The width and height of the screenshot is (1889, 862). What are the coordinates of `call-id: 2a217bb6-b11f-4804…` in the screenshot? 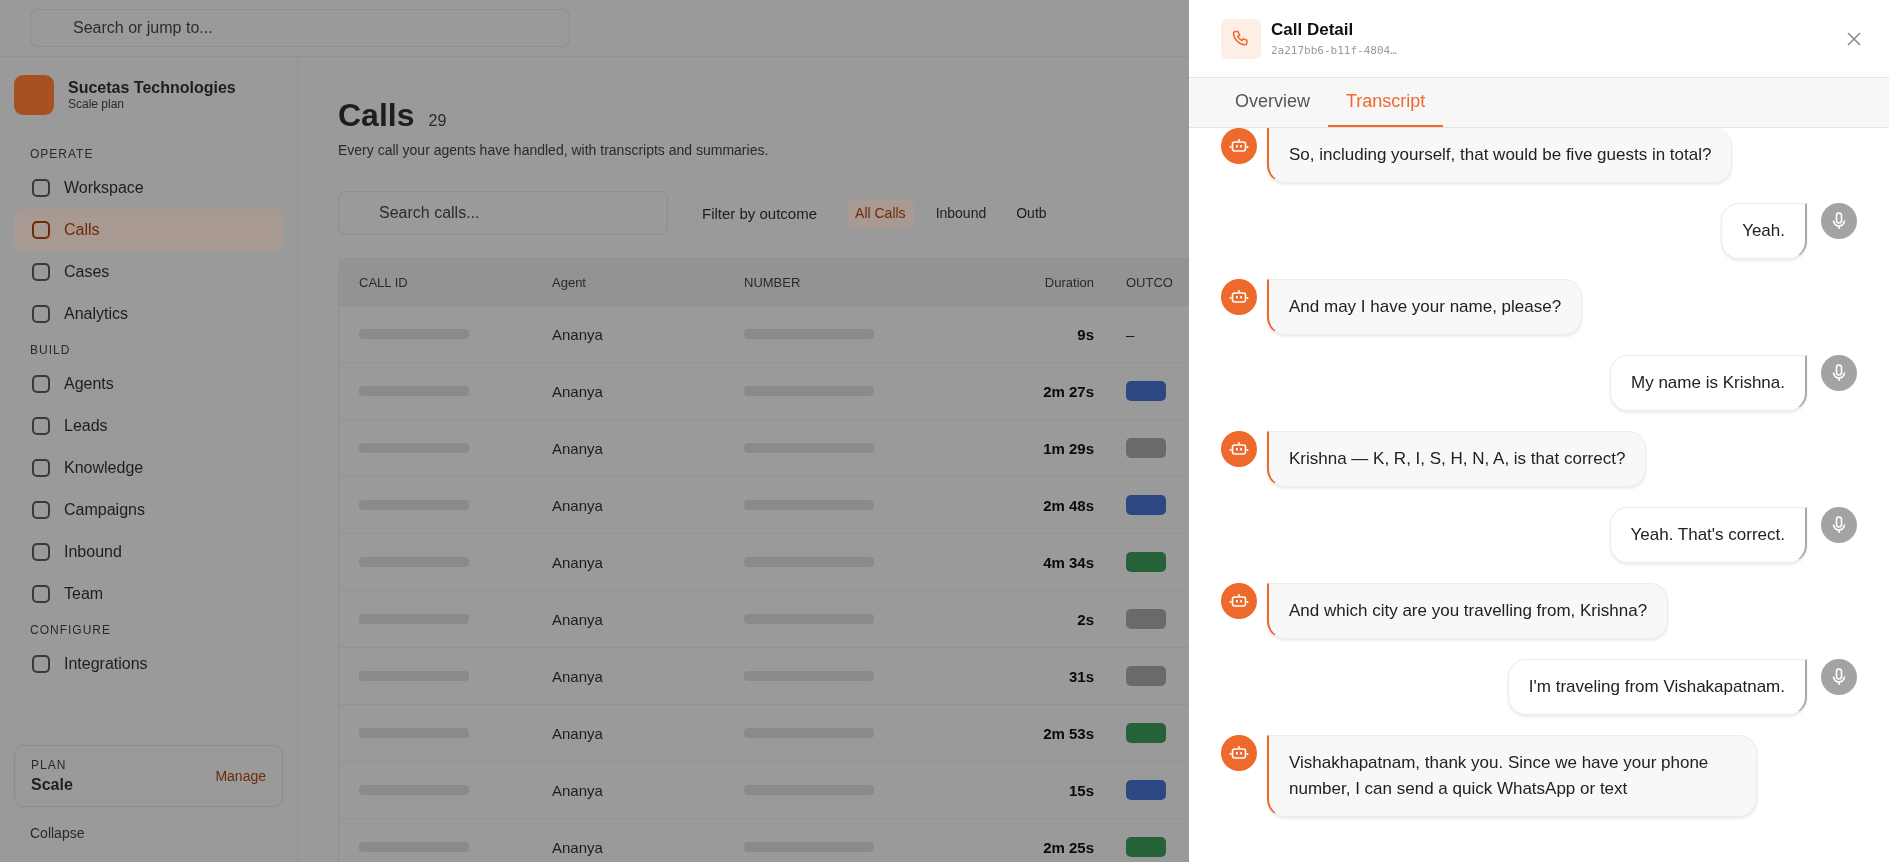 It's located at (1334, 50).